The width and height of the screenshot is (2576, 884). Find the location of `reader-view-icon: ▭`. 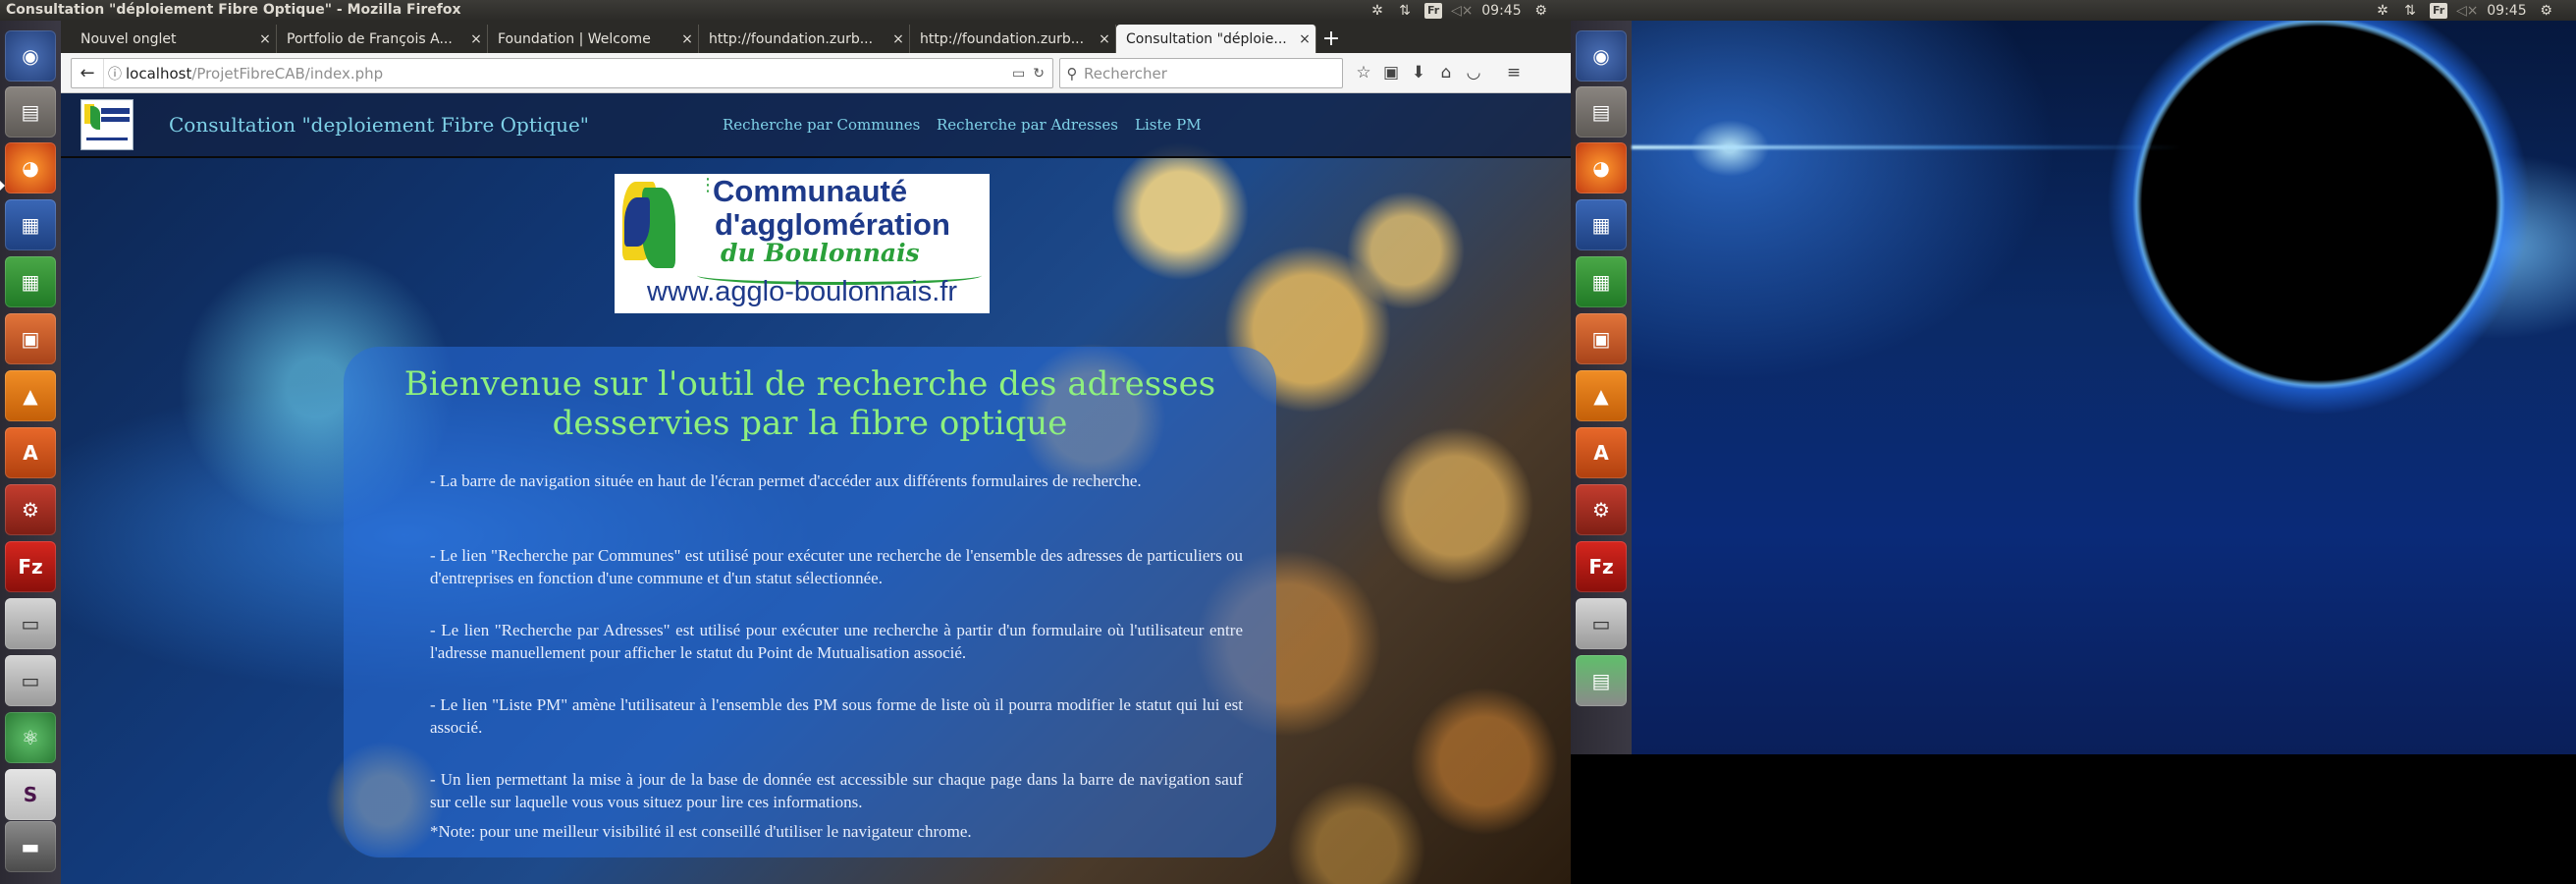

reader-view-icon: ▭ is located at coordinates (1018, 74).